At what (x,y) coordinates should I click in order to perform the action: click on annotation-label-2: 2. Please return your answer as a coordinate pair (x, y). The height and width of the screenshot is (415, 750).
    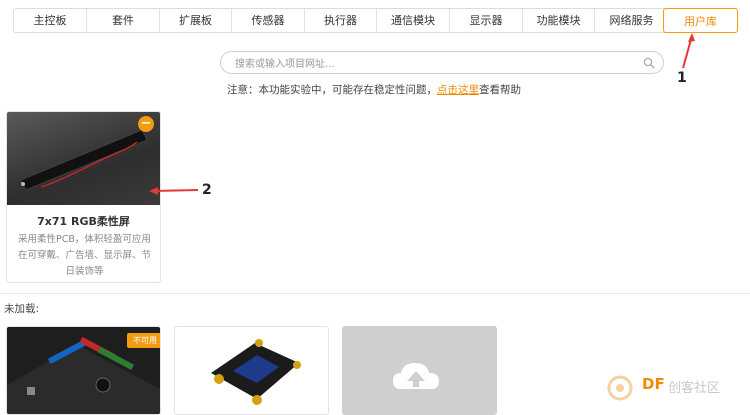
    Looking at the image, I should click on (207, 190).